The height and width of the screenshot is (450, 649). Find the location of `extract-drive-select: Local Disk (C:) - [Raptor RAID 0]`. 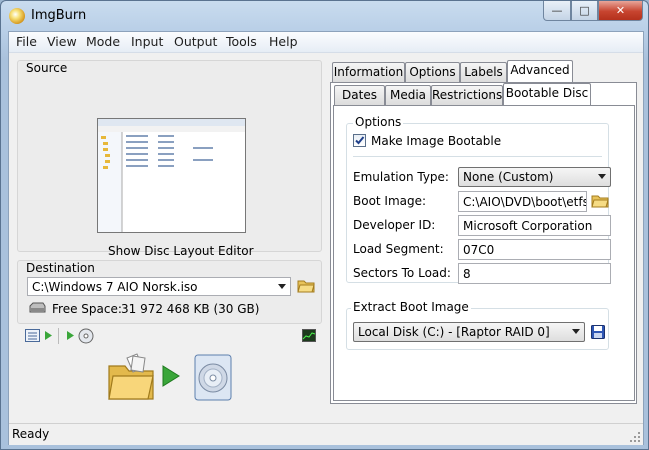

extract-drive-select: Local Disk (C:) - [Raptor RAID 0] is located at coordinates (469, 332).